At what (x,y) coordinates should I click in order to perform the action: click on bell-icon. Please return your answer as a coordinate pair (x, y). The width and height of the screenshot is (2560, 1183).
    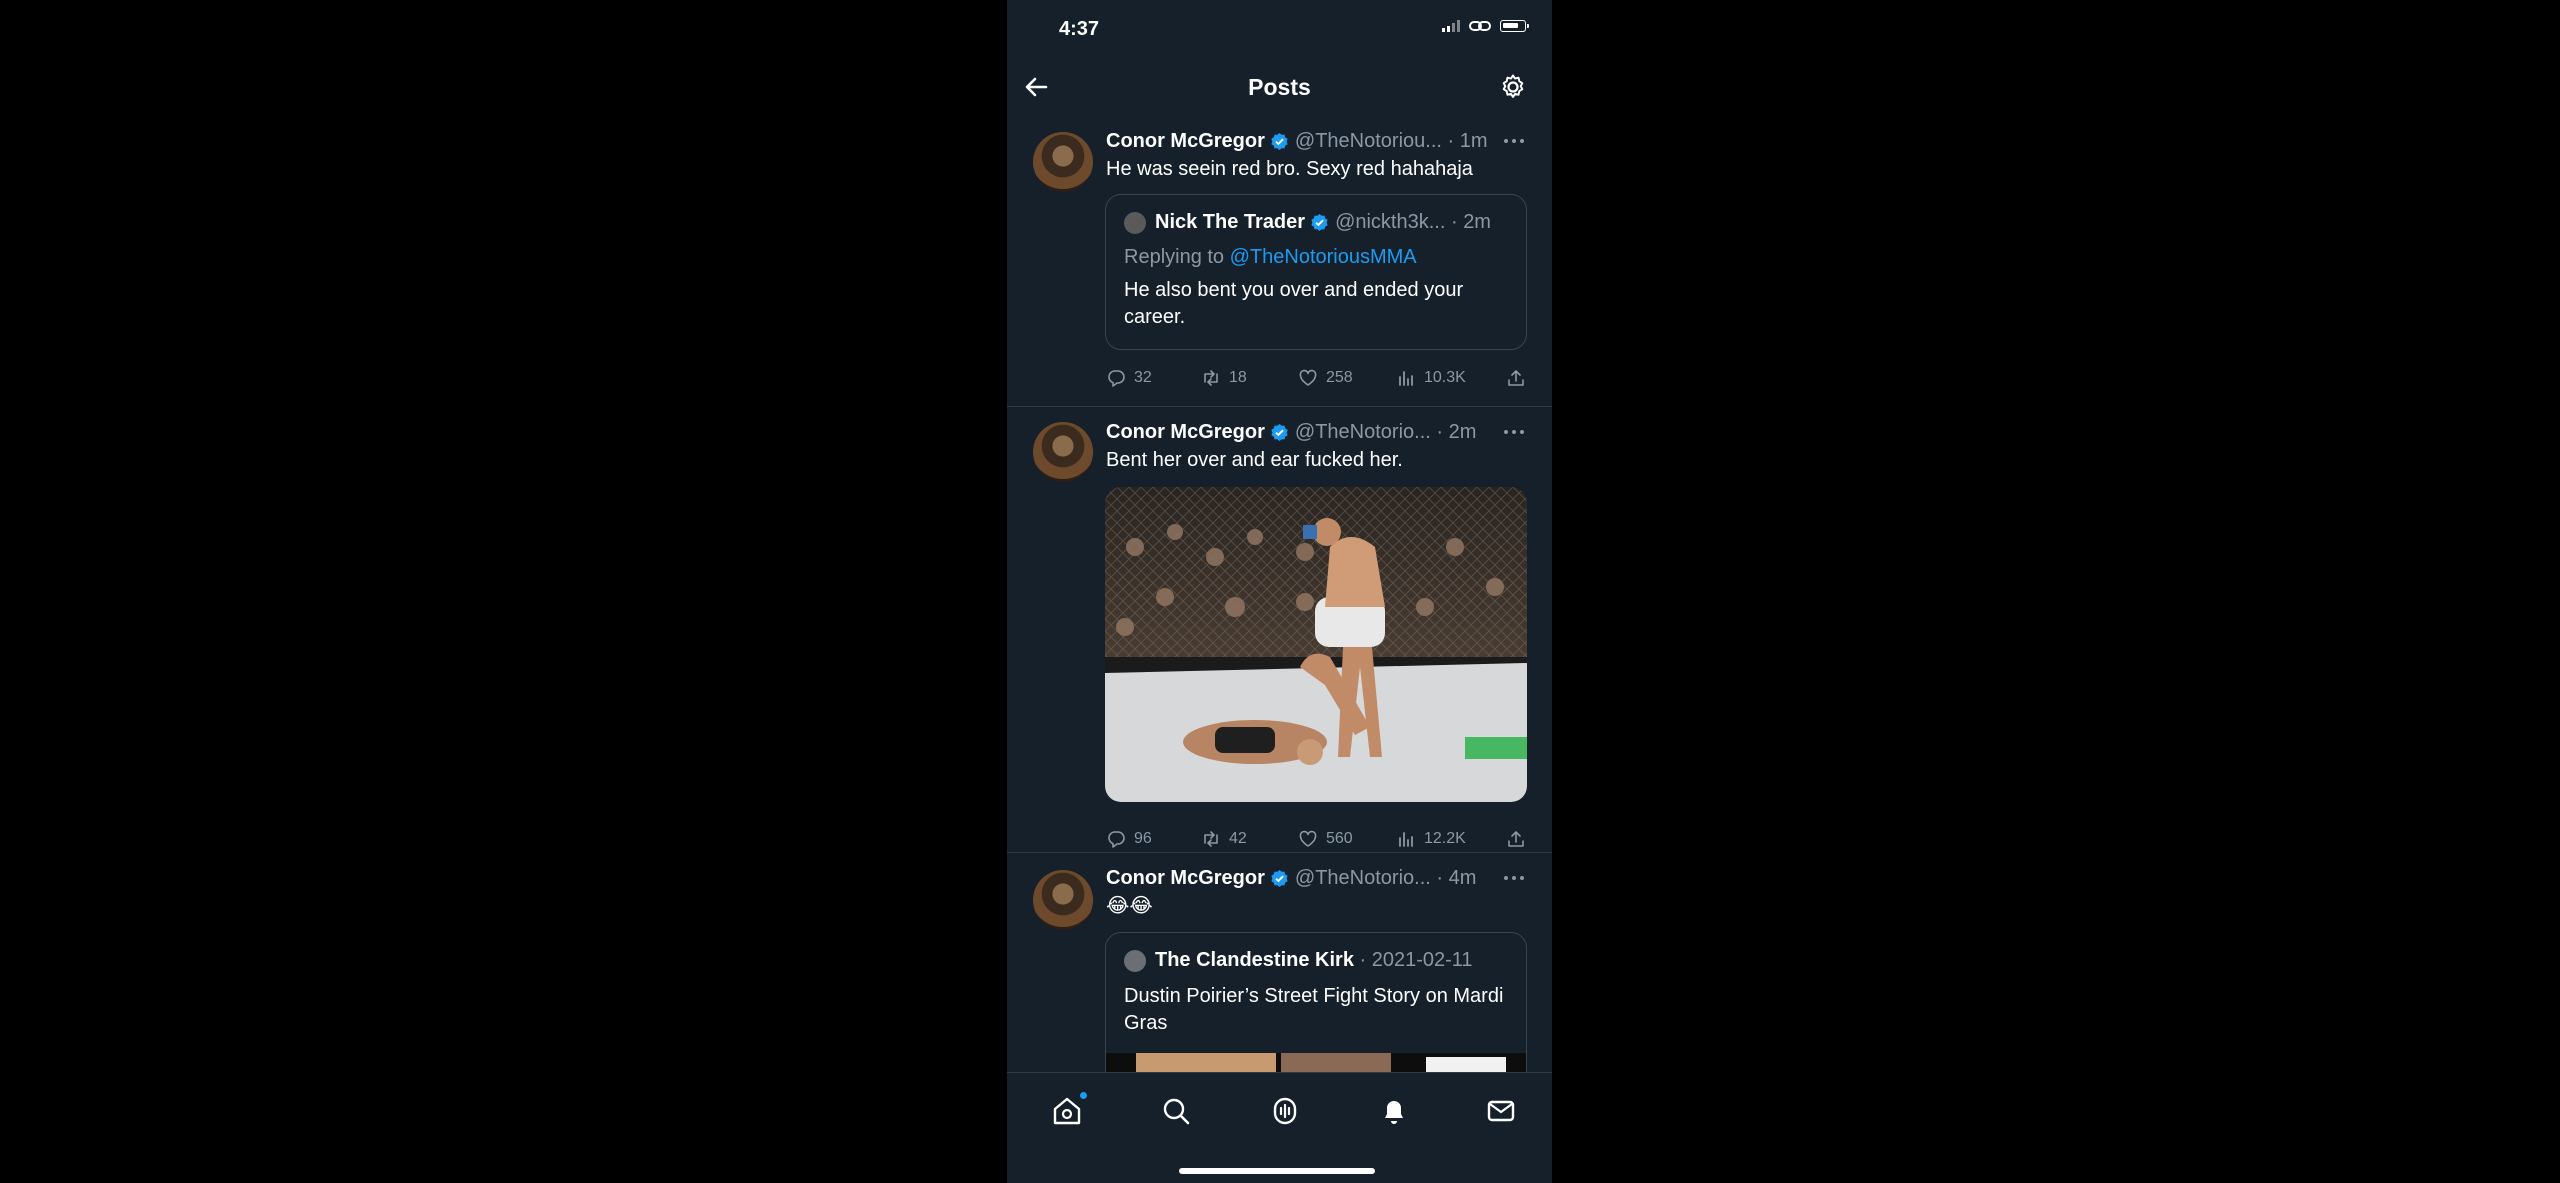
    Looking at the image, I should click on (1394, 1112).